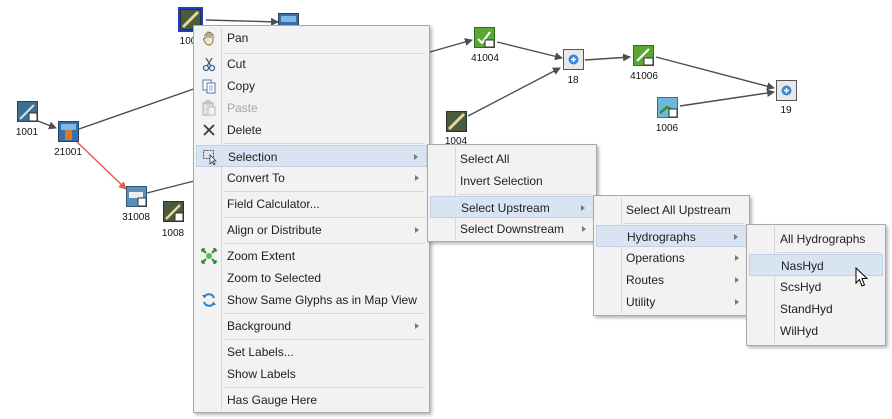  Describe the element at coordinates (671, 280) in the screenshot. I see `menu-item-routes: Routes` at that location.